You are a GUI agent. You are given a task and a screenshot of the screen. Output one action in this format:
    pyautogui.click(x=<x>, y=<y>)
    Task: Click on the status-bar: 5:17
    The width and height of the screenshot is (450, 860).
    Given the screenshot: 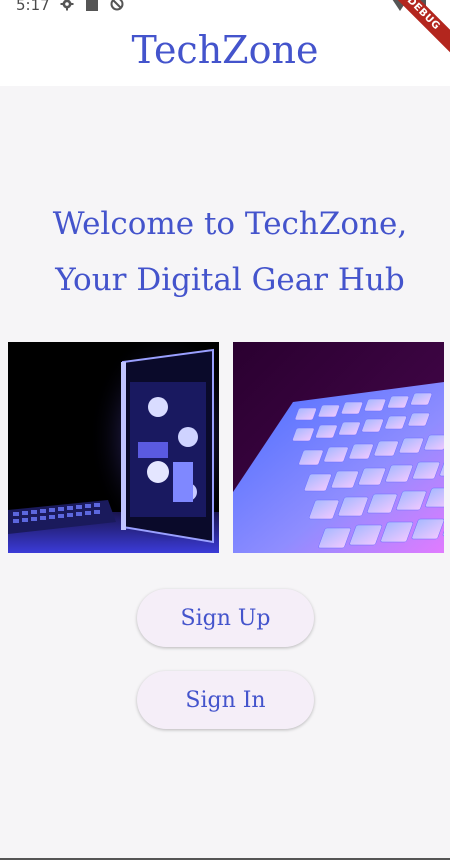 What is the action you would take?
    pyautogui.click(x=225, y=7)
    